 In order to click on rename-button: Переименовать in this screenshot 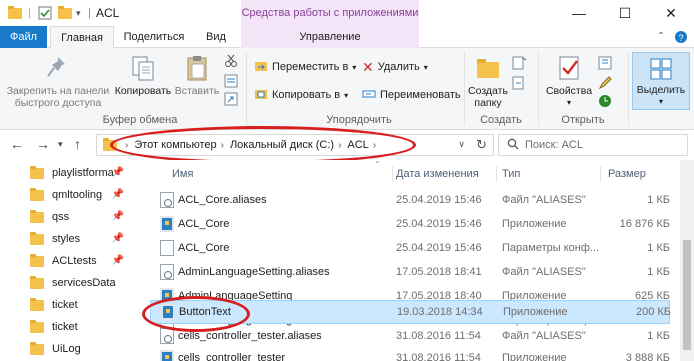, I will do `click(411, 95)`.